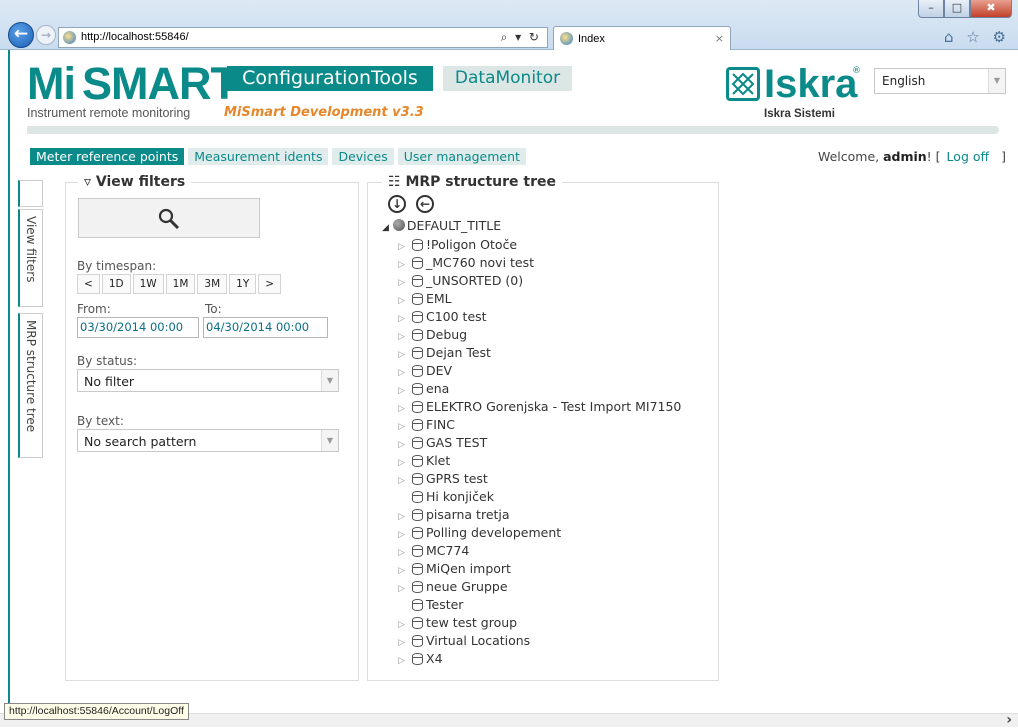  What do you see at coordinates (107, 156) in the screenshot?
I see `nav-meter-reference-points: Meter reference points` at bounding box center [107, 156].